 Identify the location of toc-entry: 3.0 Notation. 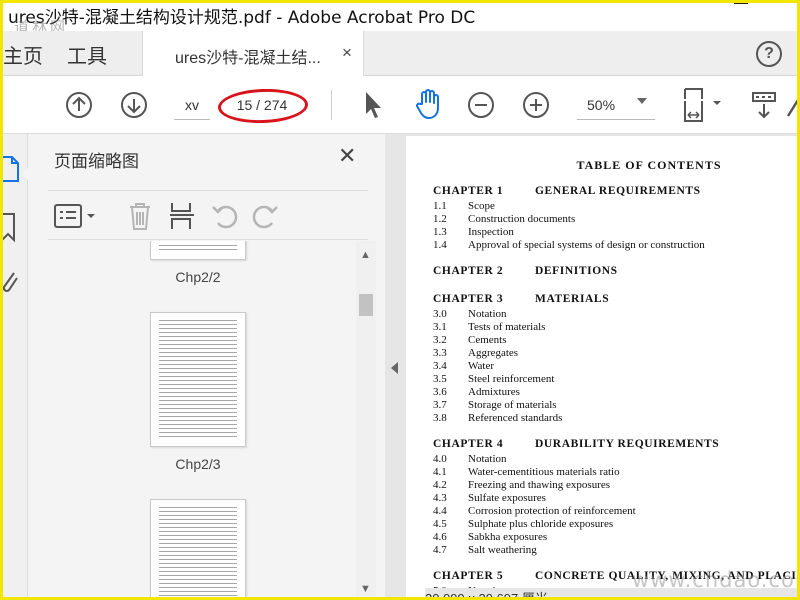
(470, 314).